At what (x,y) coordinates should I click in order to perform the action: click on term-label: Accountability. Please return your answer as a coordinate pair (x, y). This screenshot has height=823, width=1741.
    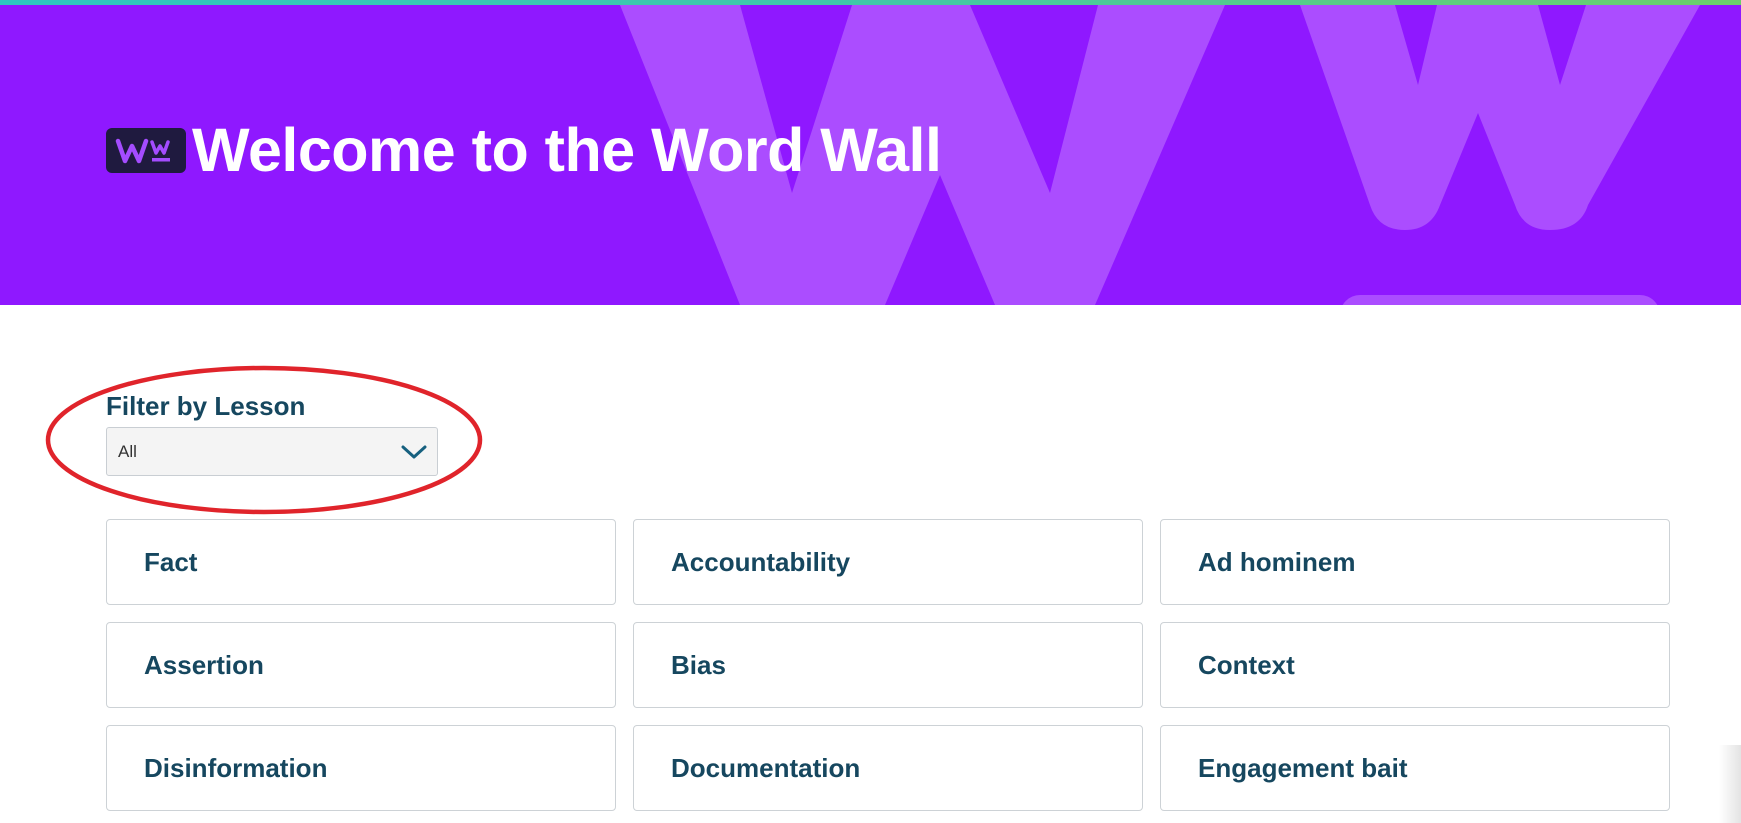
    Looking at the image, I should click on (761, 561).